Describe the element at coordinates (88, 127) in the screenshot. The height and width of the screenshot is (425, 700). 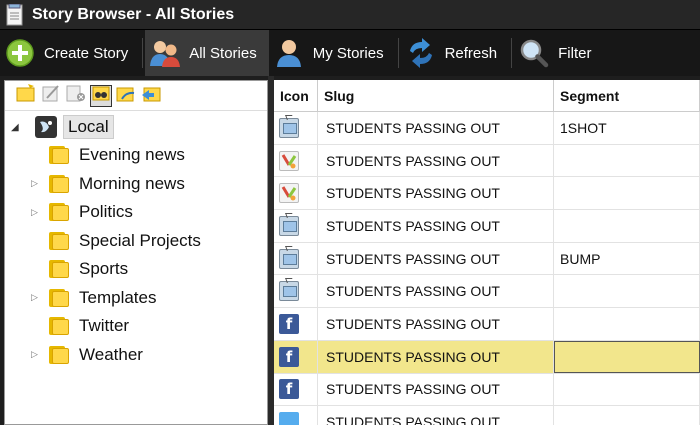
I see `tree-root-label: Local` at that location.